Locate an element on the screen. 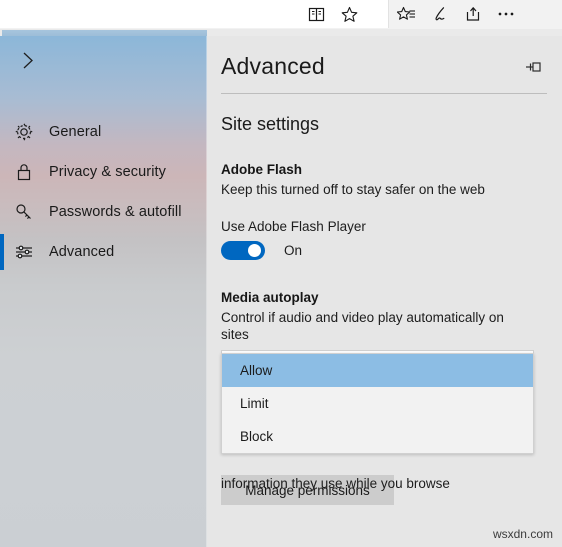 Image resolution: width=562 pixels, height=547 pixels. section-title-site-settings: Site settings is located at coordinates (270, 124).